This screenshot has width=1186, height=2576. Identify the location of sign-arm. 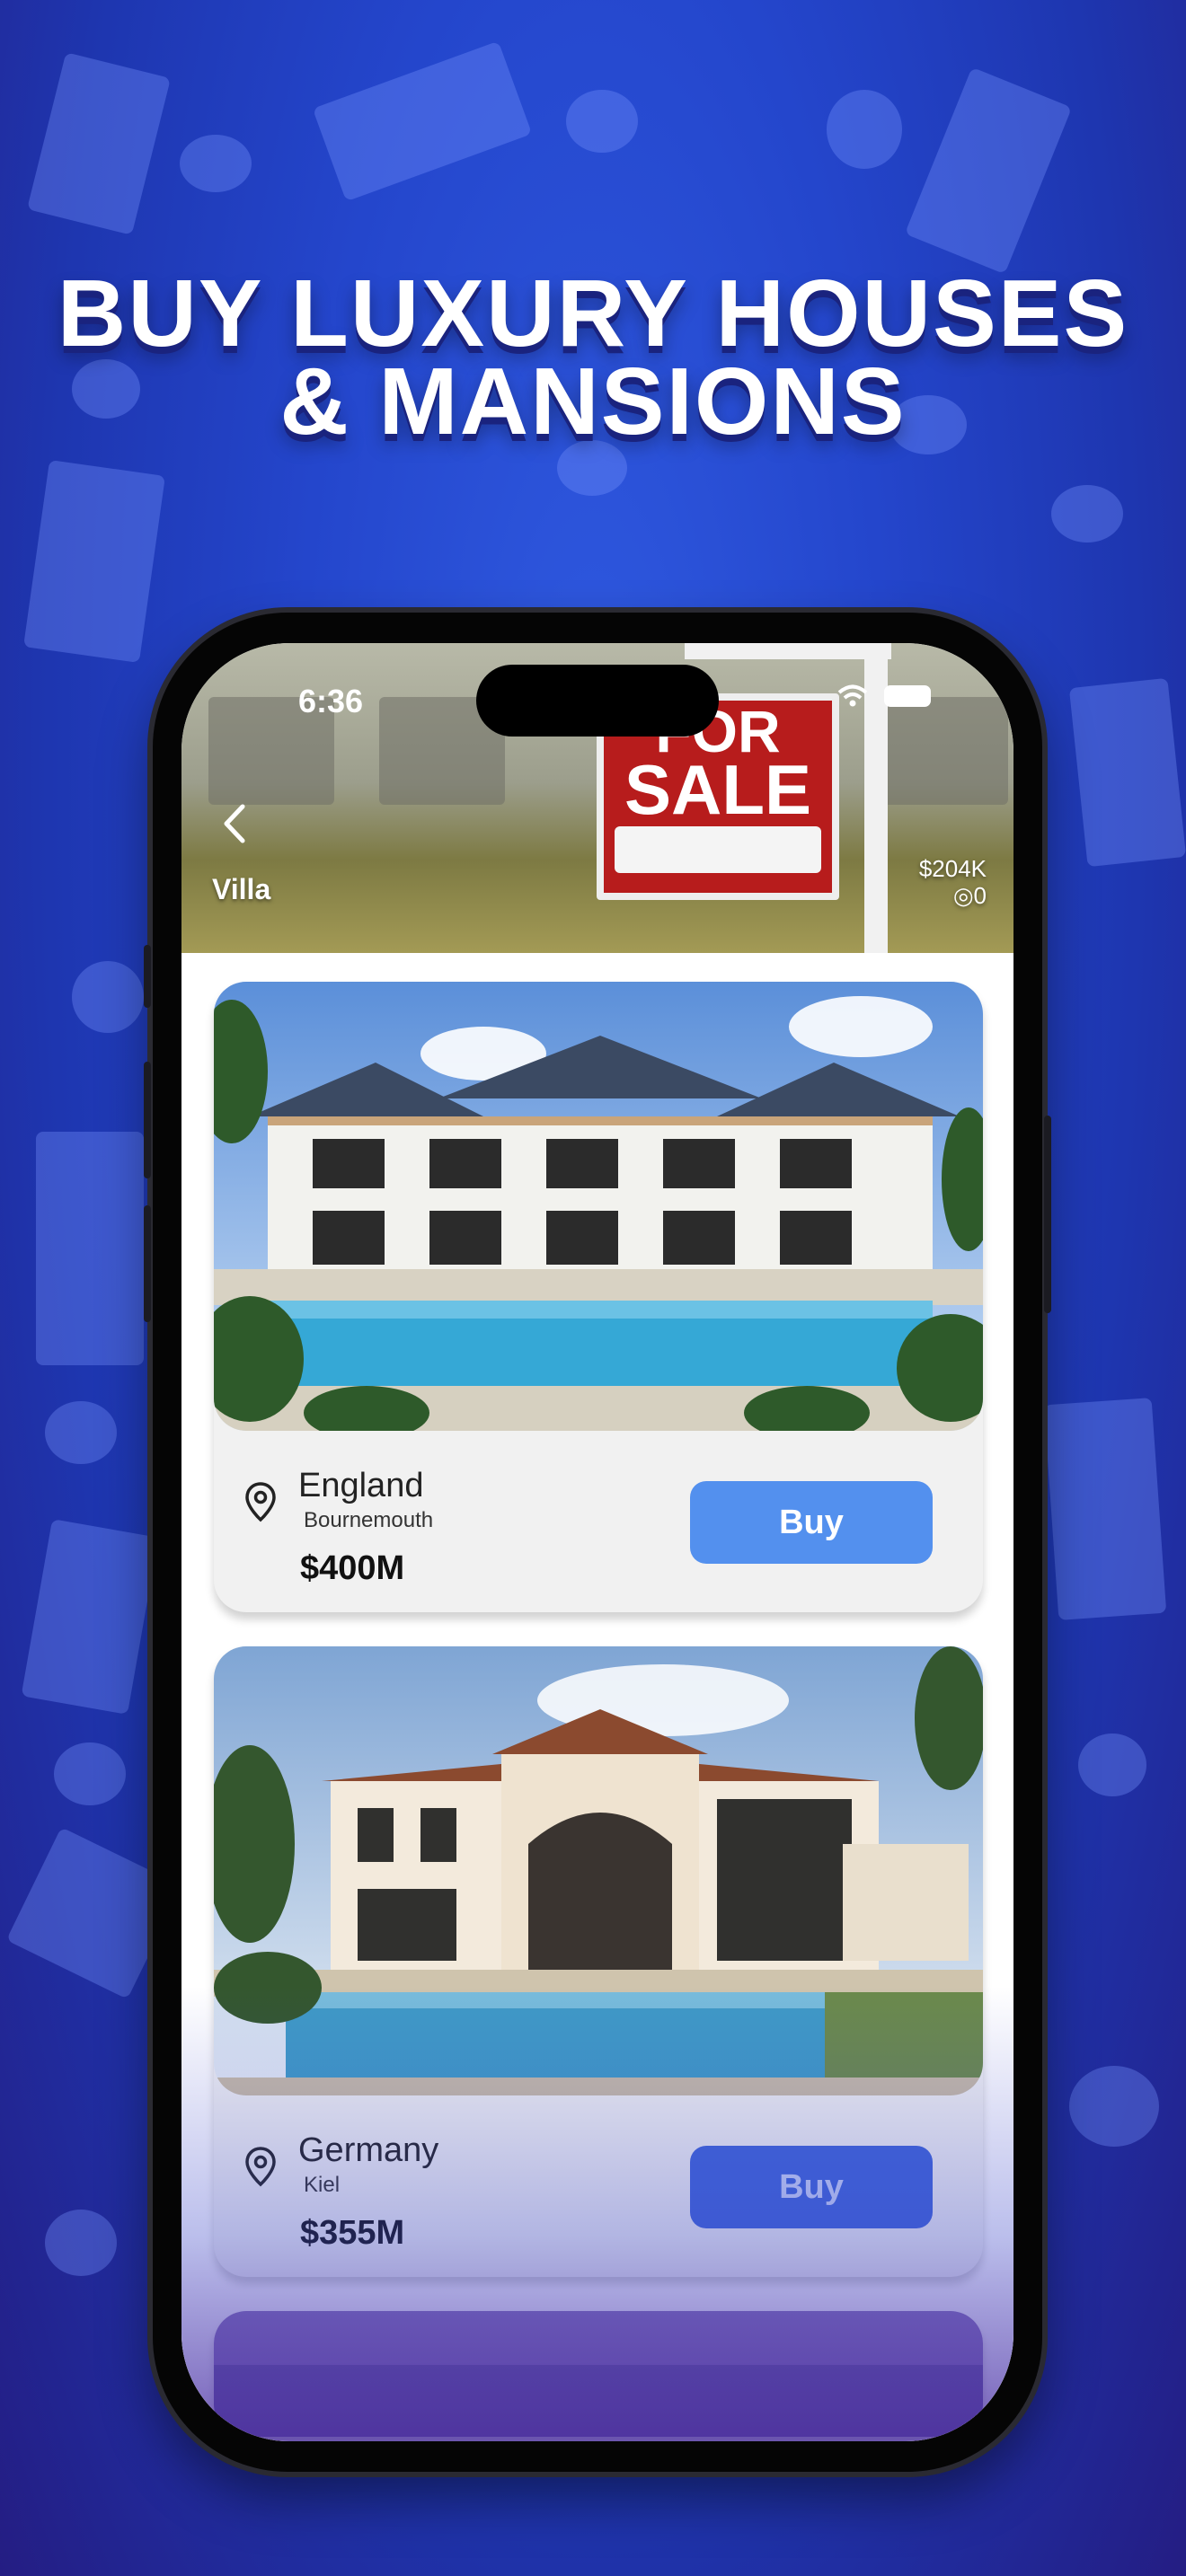
(788, 651).